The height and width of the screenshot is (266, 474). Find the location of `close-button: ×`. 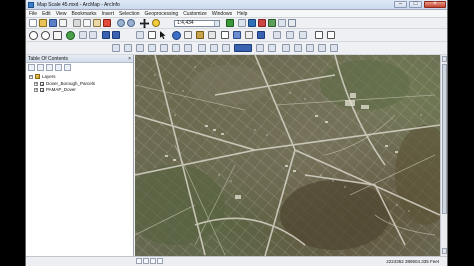

close-button: × is located at coordinates (435, 4).